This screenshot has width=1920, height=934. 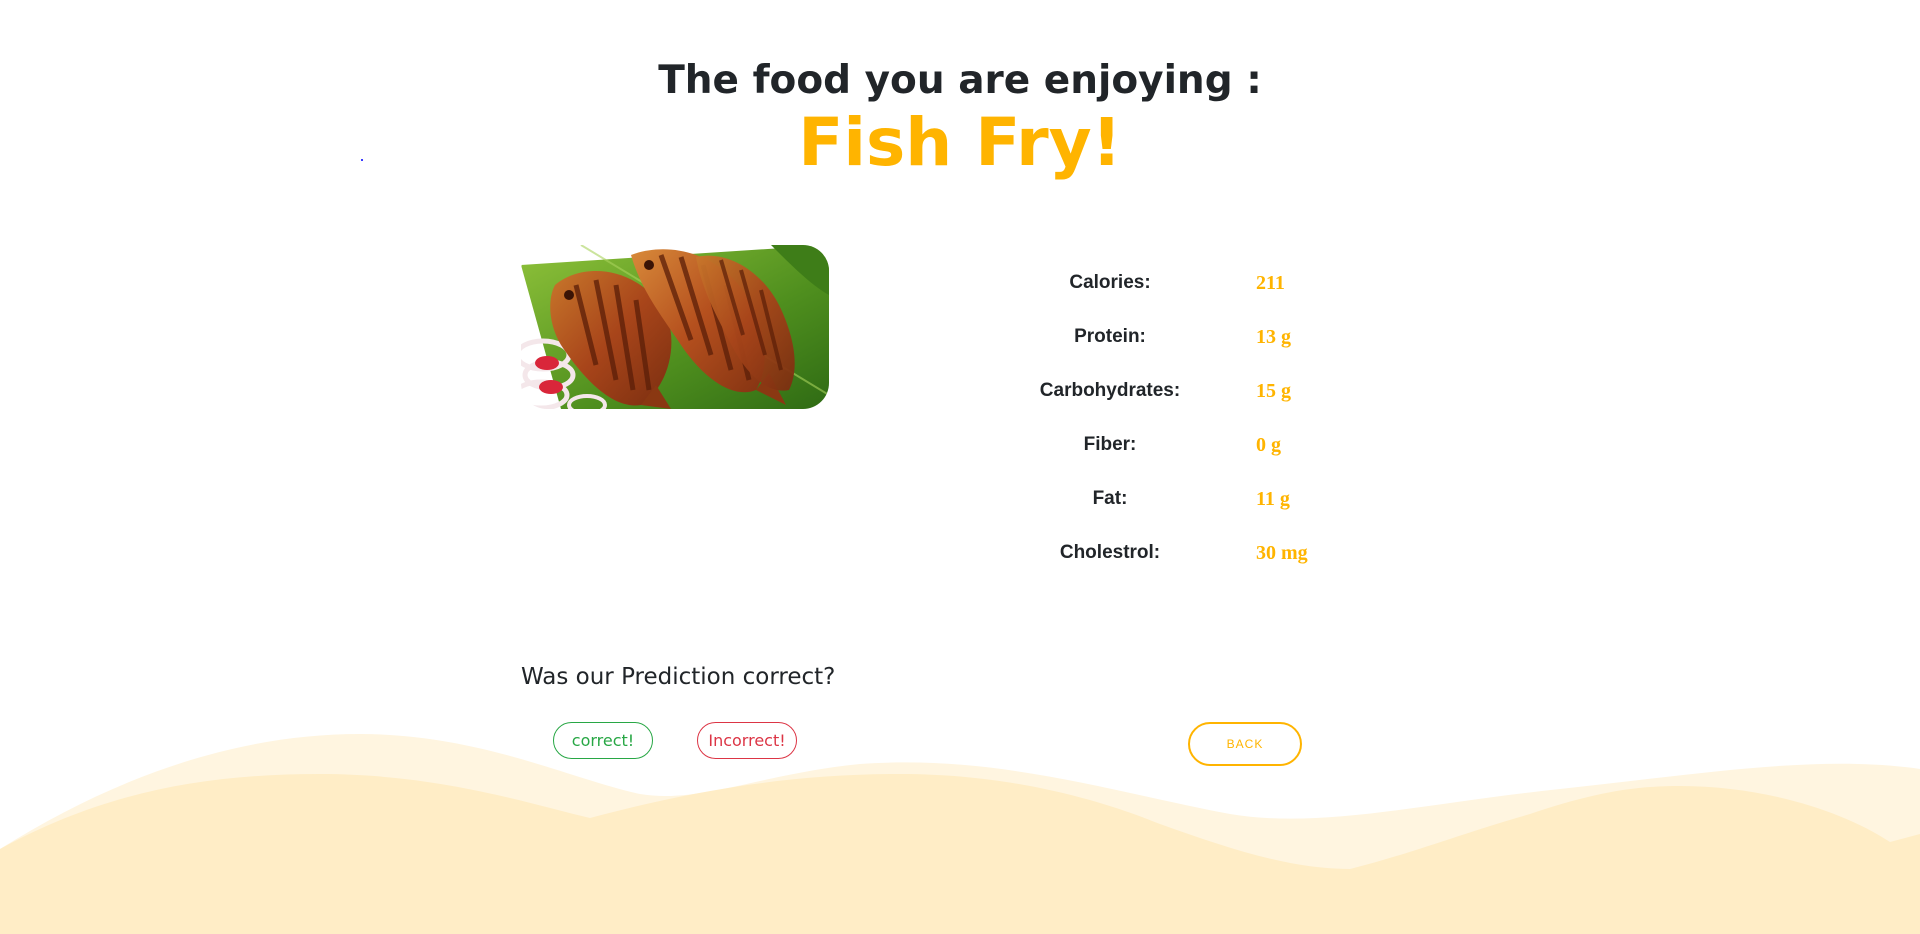 I want to click on predicted-food-name: Fish Fry!, so click(x=960, y=142).